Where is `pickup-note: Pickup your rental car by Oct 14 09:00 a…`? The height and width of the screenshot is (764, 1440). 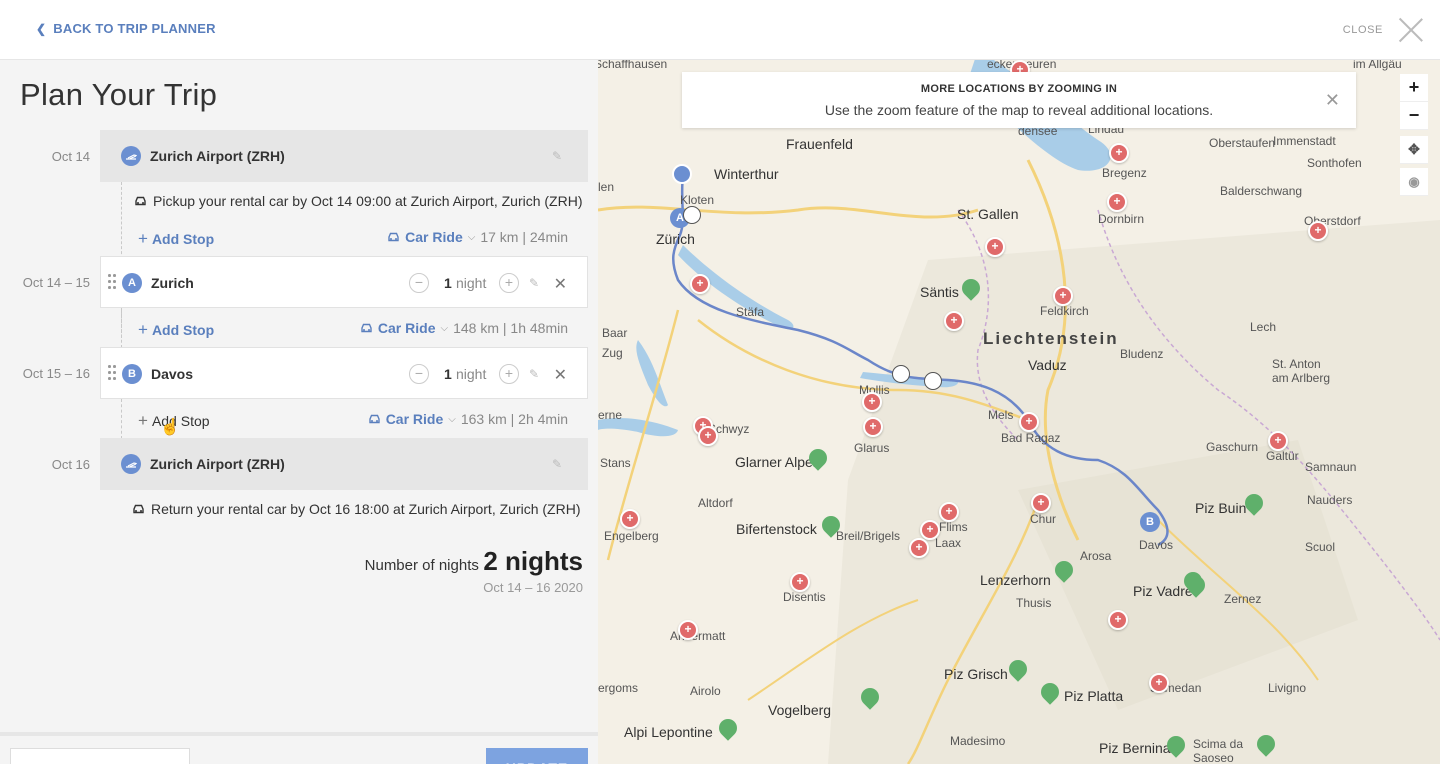 pickup-note: Pickup your rental car by Oct 14 09:00 a… is located at coordinates (358, 201).